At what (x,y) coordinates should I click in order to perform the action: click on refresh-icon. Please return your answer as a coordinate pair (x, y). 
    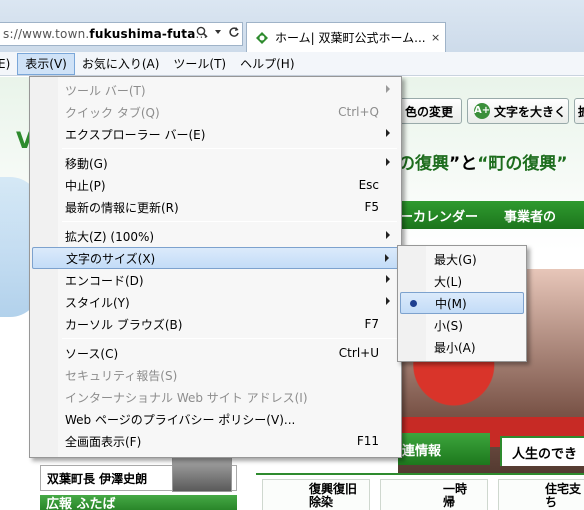
    Looking at the image, I should click on (234, 32).